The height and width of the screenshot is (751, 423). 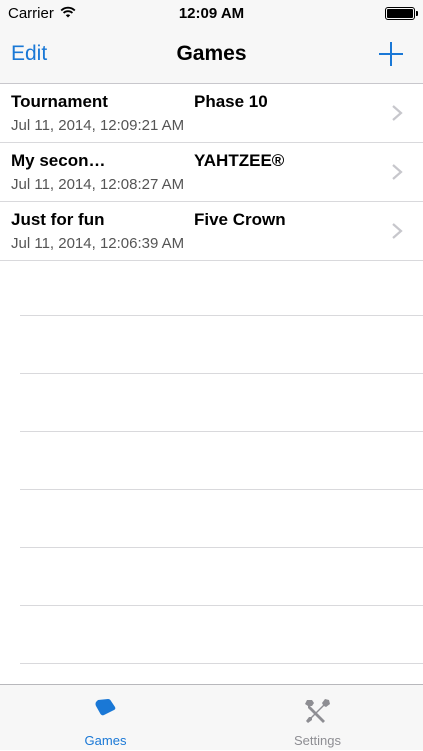 I want to click on game-row-date: Jul 11, 2014, 12:09:21 AM, so click(x=98, y=125).